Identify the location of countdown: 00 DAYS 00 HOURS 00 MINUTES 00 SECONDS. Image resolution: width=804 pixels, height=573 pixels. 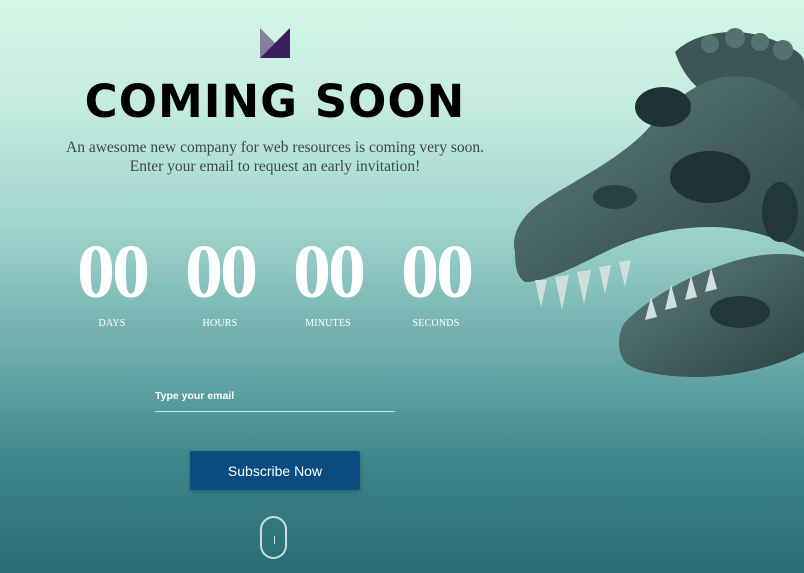
(278, 287).